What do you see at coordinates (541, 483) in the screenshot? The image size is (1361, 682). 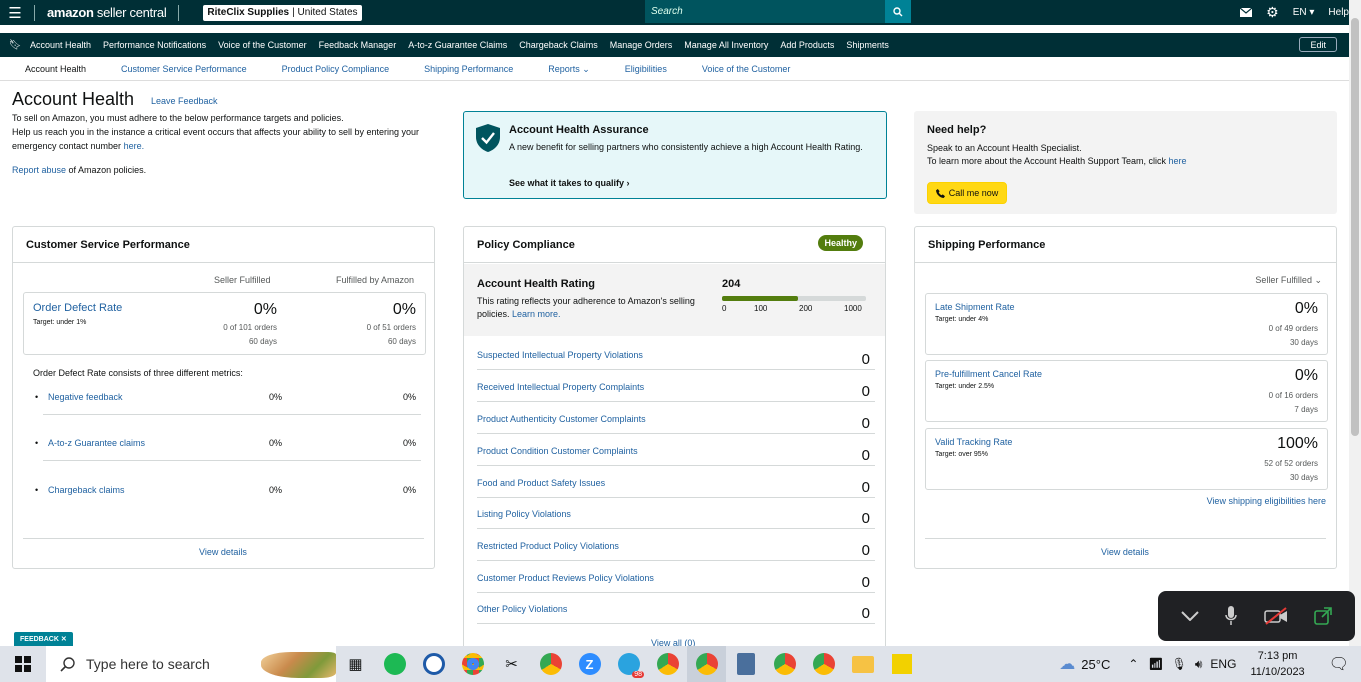 I see `policy-link: Food and Product Safety Issues` at bounding box center [541, 483].